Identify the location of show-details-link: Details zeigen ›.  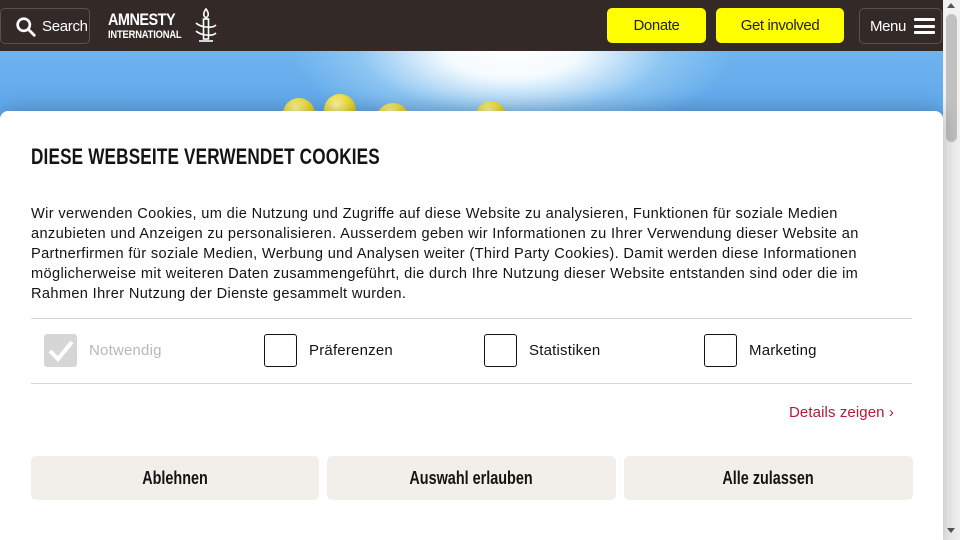
(841, 412).